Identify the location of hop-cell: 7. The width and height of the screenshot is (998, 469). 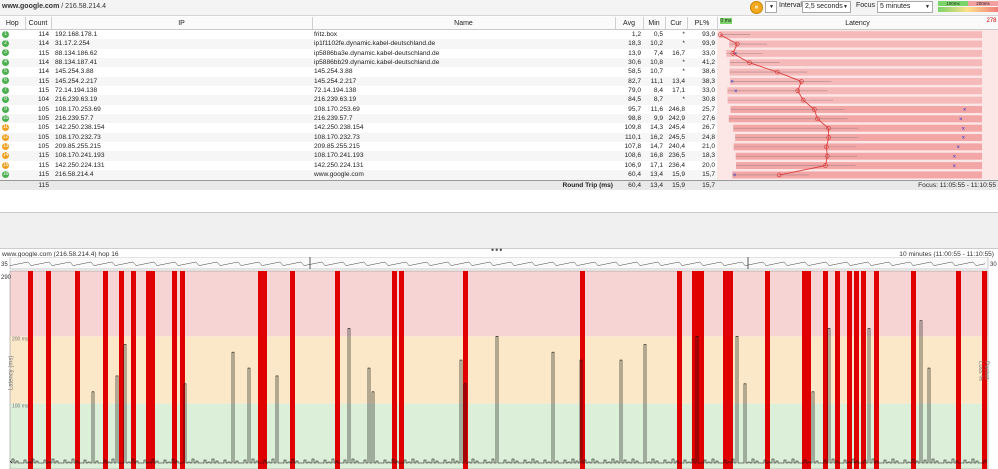
(12, 90).